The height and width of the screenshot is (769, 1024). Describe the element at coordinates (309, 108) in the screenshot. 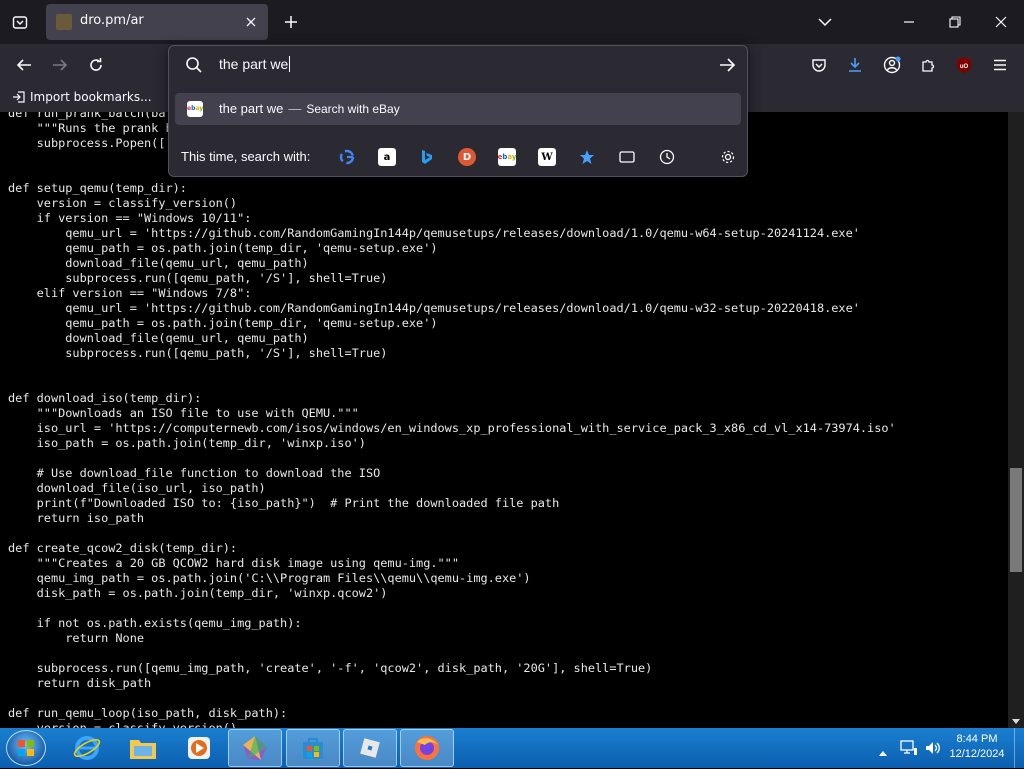

I see `suggestion-text: the part we — Search with eBay` at that location.